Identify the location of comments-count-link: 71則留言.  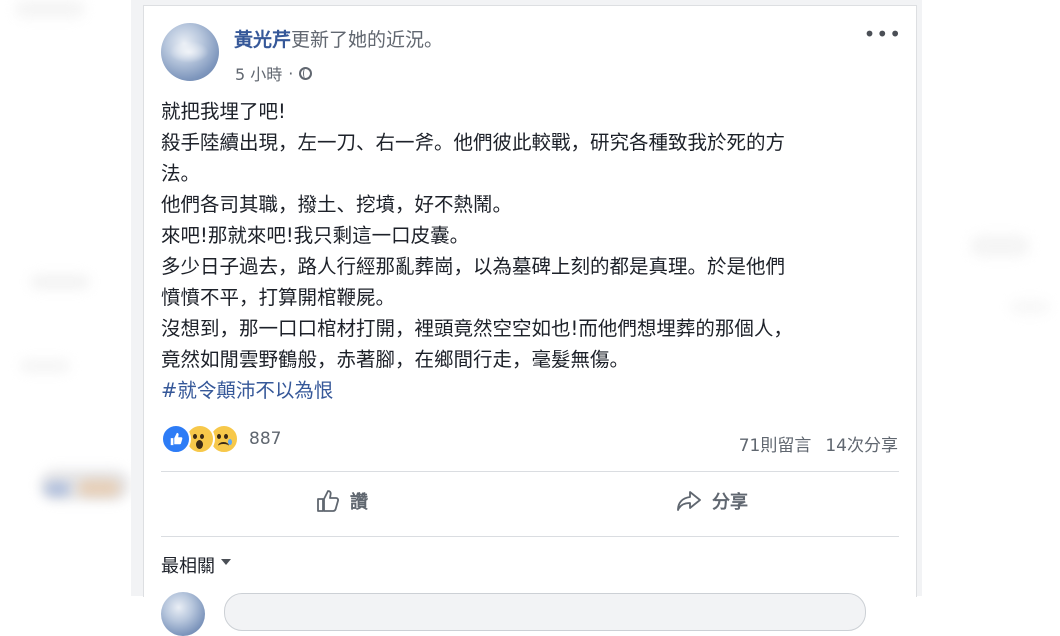
(775, 443).